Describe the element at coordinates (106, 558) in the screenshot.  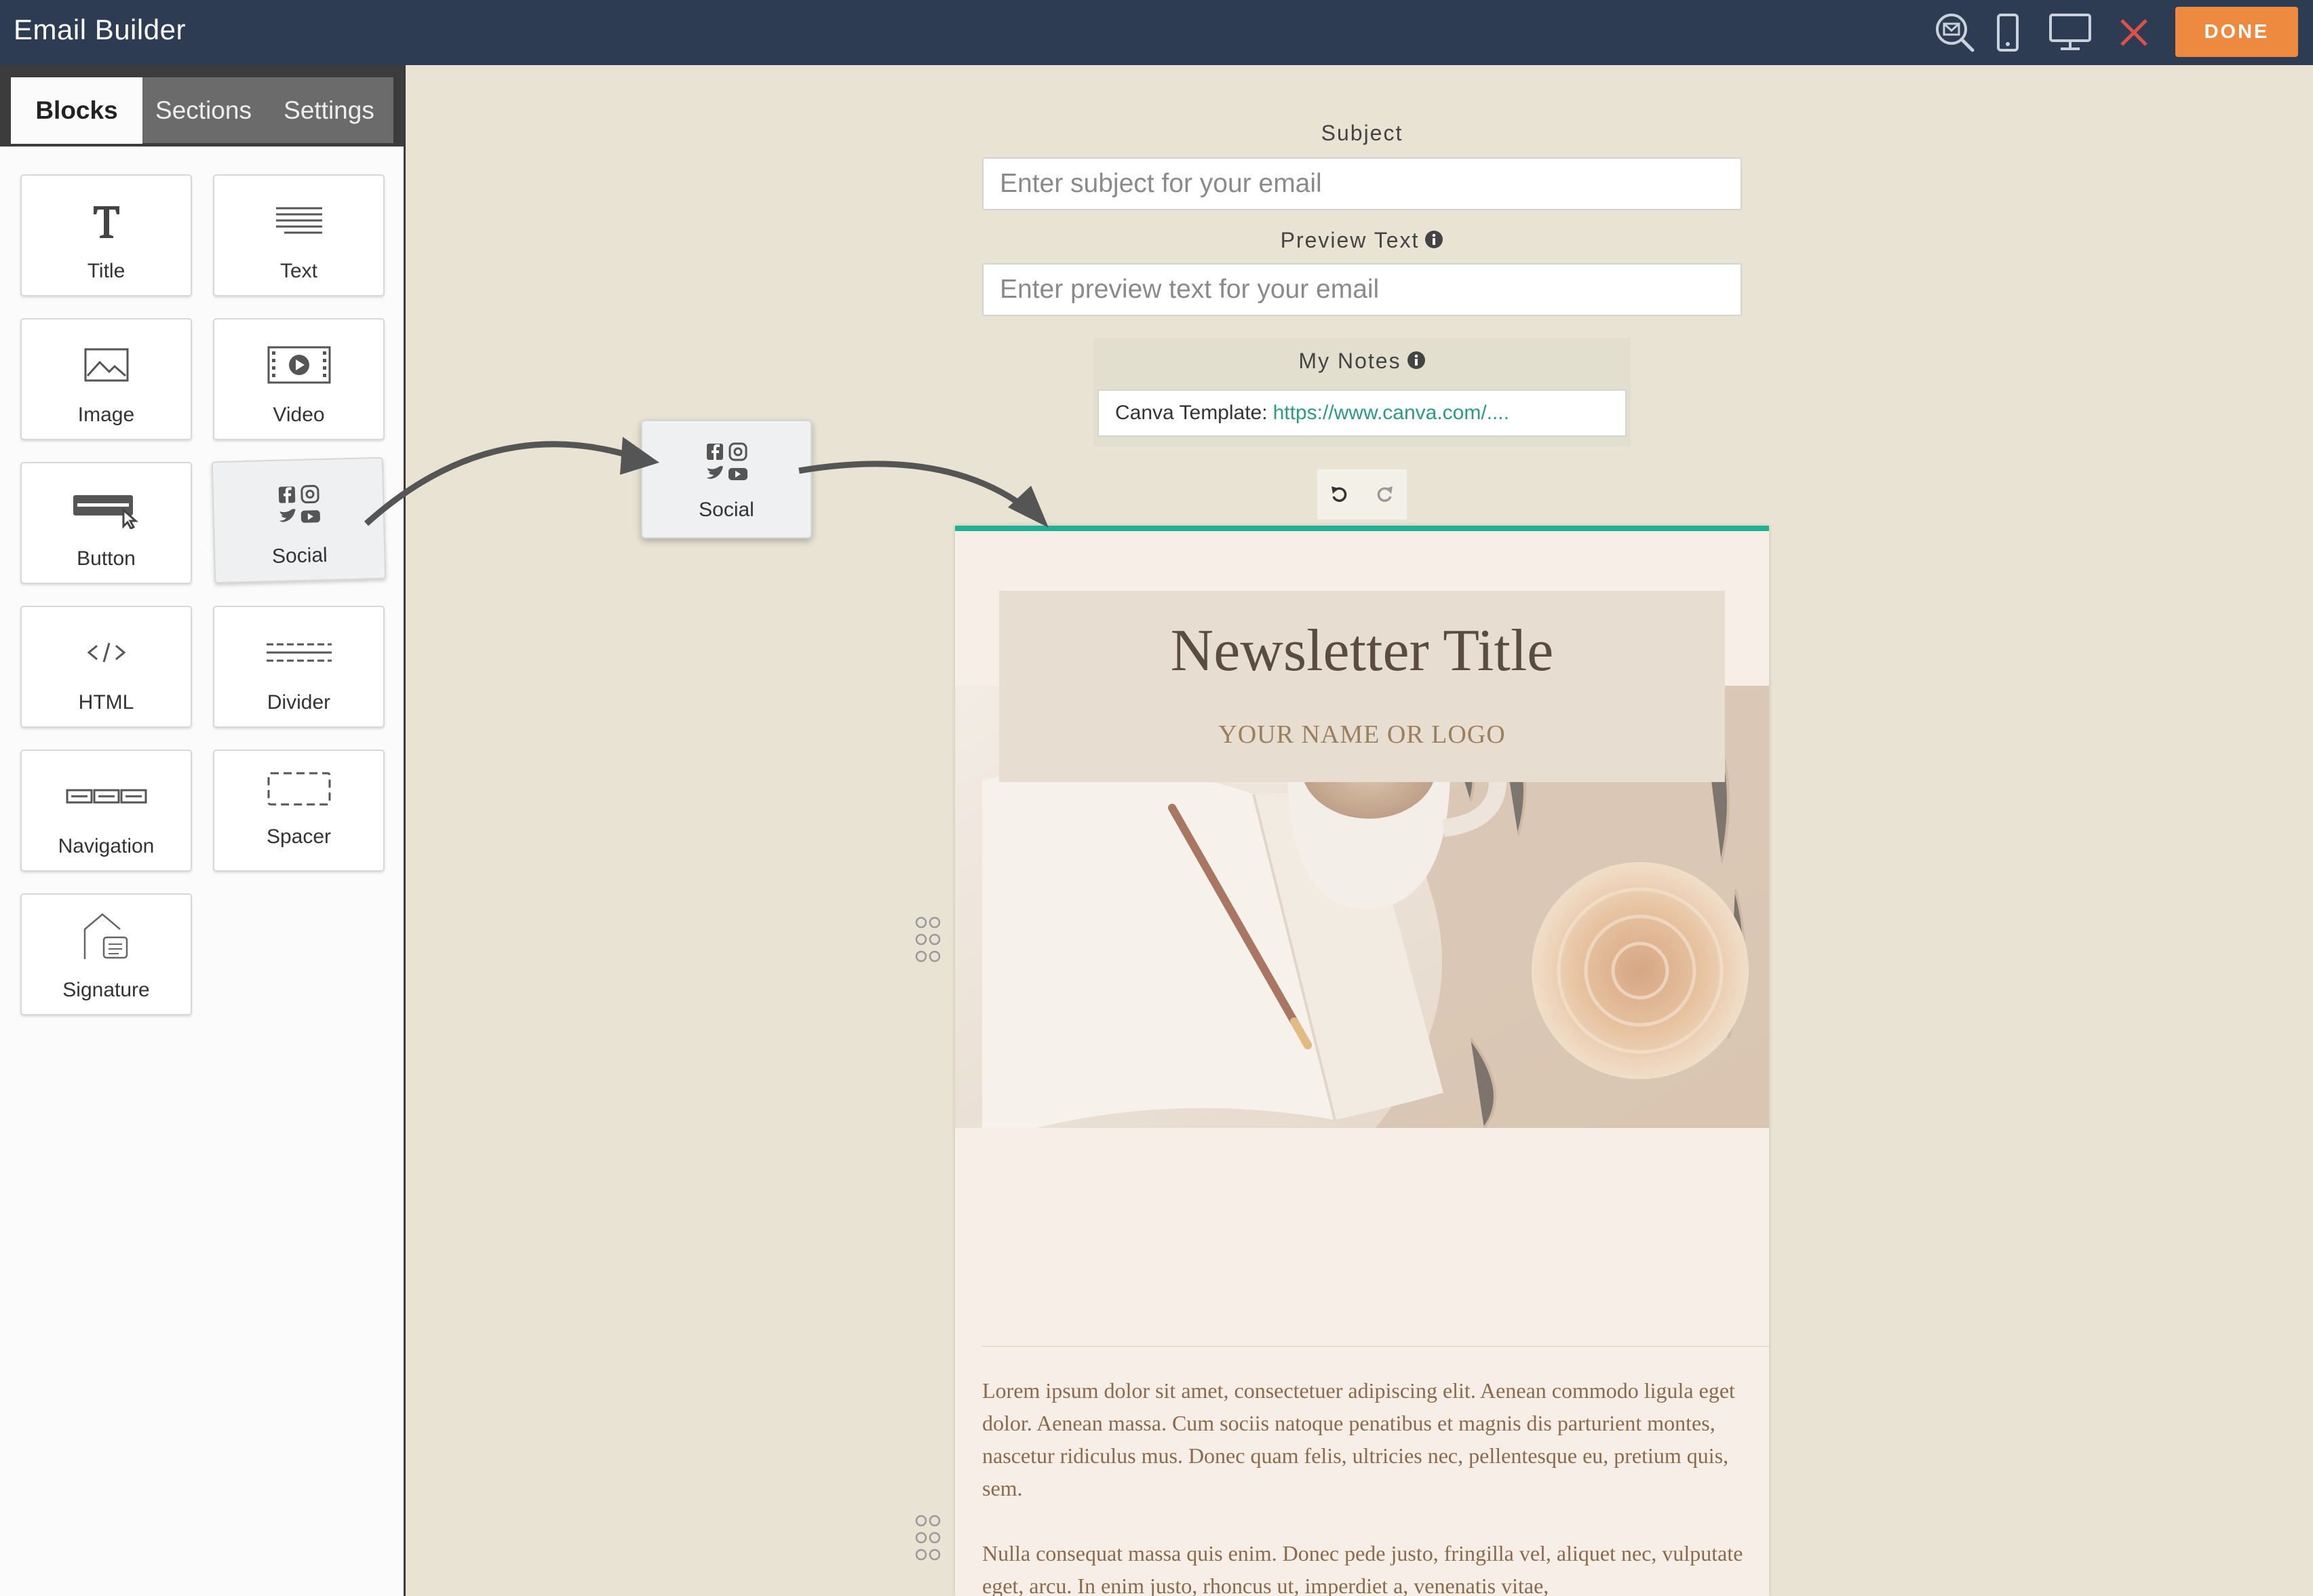
I see `block-label: Button` at that location.